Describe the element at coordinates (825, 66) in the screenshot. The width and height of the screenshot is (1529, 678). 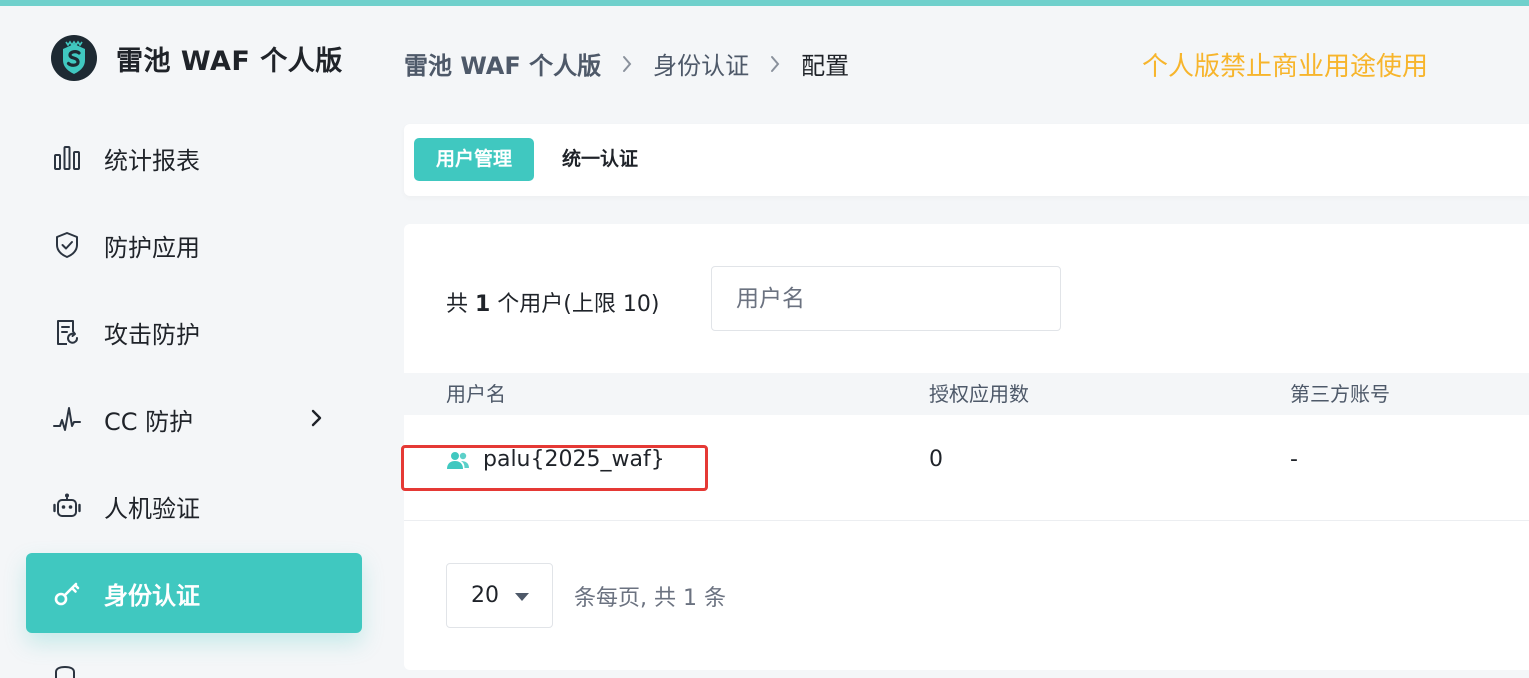
I see `breadcrumb-item-config: 配置` at that location.